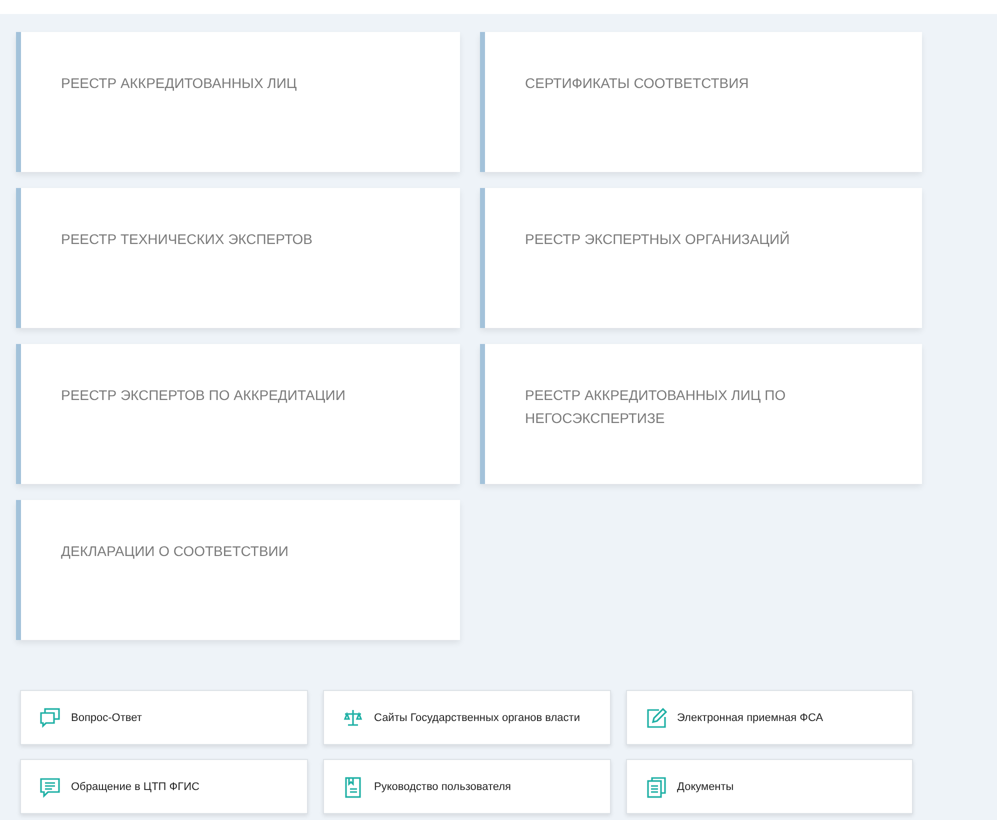 The height and width of the screenshot is (820, 997). I want to click on registry-title: СЕРТИФИКАТЫ СООТВЕТСТВИЯ, so click(637, 83).